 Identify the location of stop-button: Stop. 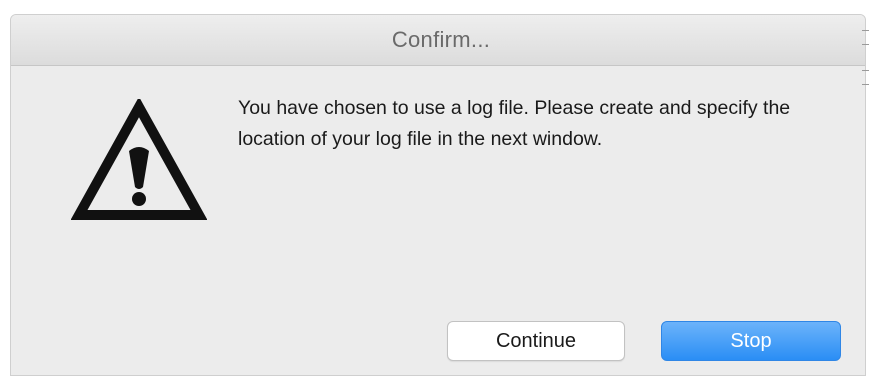
(751, 341).